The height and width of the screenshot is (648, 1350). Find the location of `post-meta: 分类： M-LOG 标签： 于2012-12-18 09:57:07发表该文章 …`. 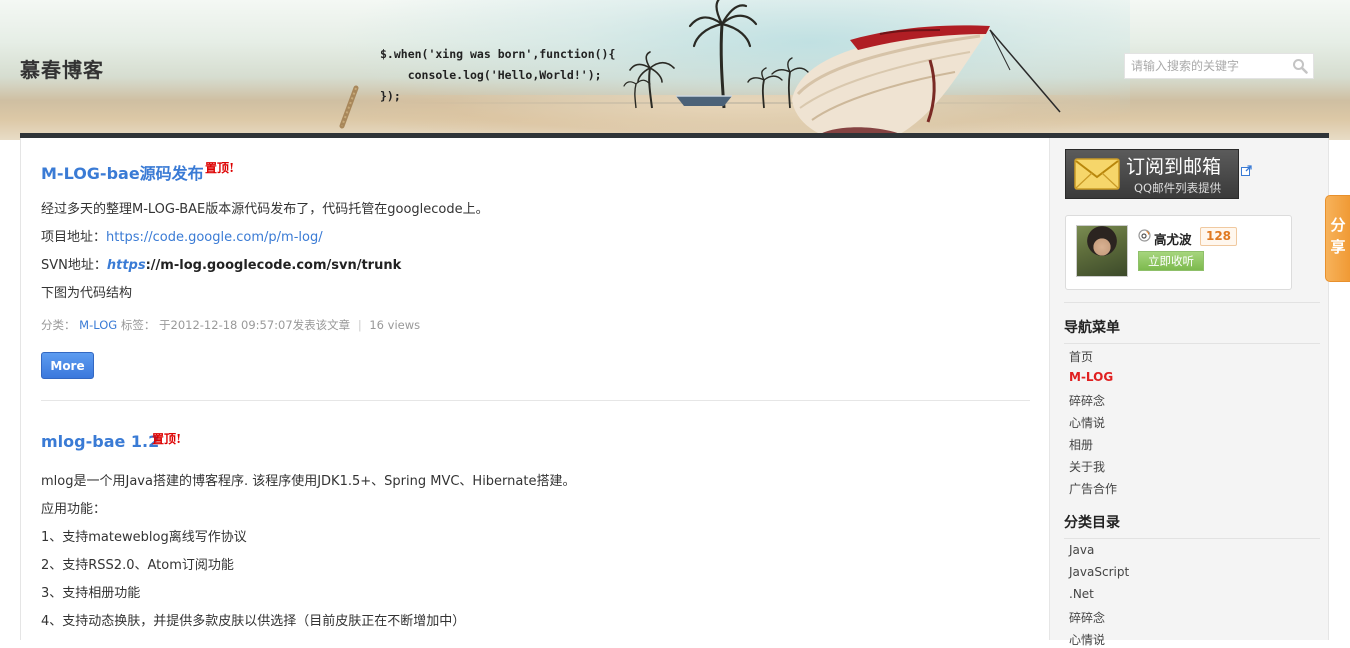

post-meta: 分类： M-LOG 标签： 于2012-12-18 09:57:07发表该文章 … is located at coordinates (230, 325).